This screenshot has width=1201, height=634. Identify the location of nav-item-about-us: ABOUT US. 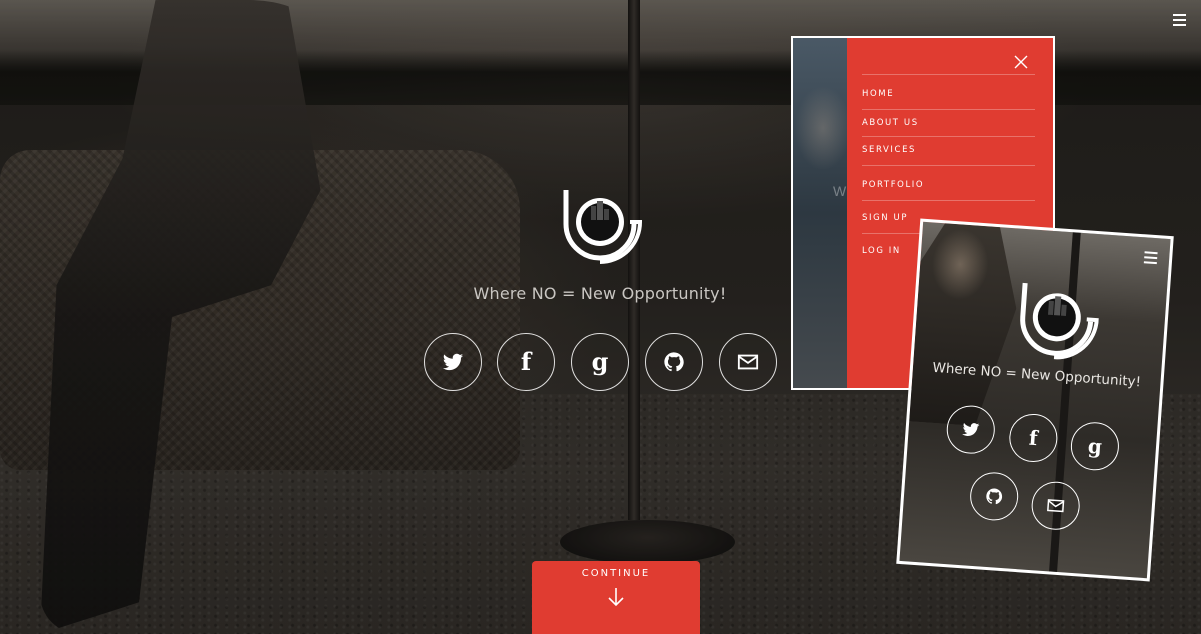
(948, 122).